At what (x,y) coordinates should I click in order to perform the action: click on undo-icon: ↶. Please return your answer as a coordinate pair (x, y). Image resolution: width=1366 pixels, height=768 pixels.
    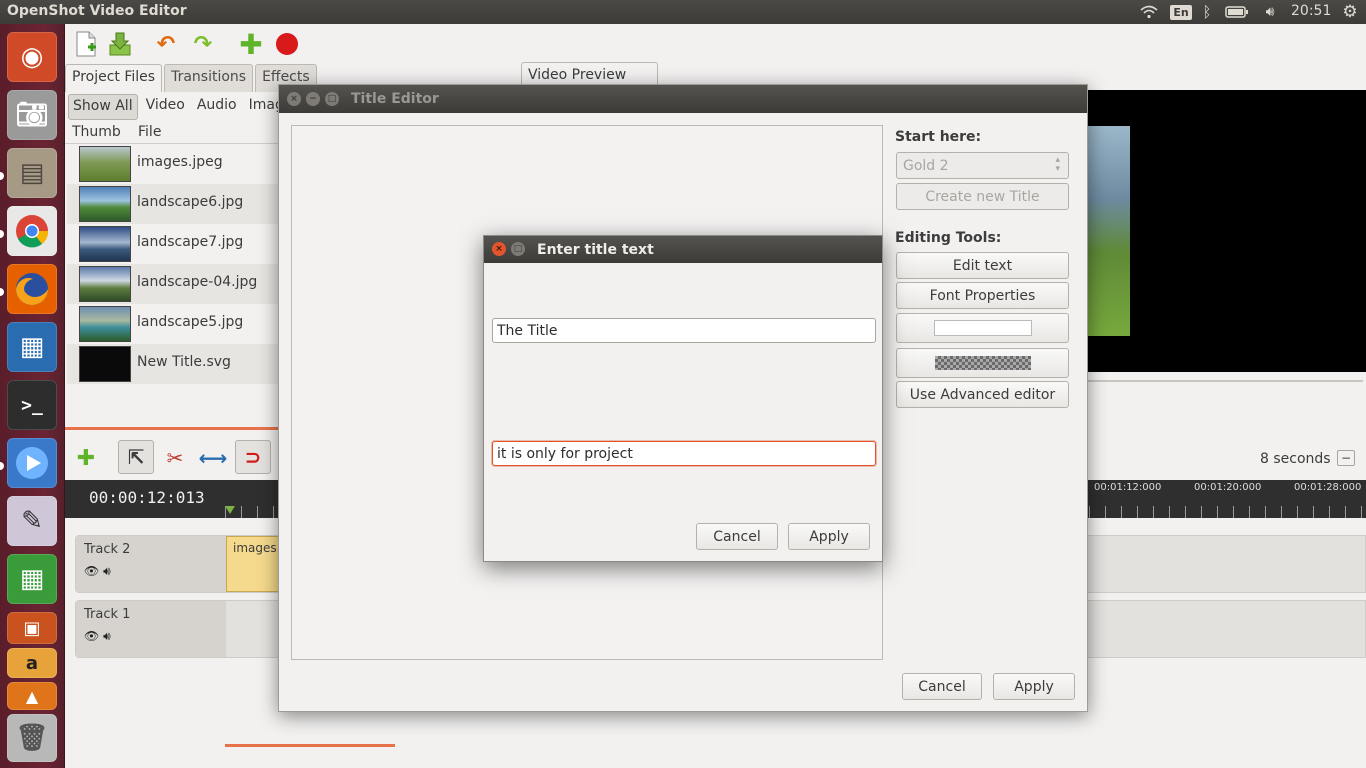
    Looking at the image, I should click on (166, 44).